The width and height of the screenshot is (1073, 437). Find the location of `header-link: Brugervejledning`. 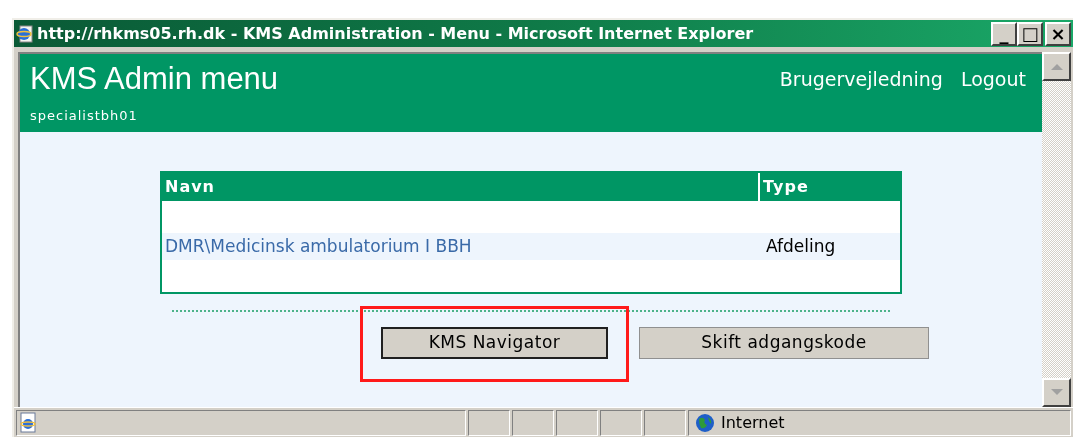

header-link: Brugervejledning is located at coordinates (861, 79).